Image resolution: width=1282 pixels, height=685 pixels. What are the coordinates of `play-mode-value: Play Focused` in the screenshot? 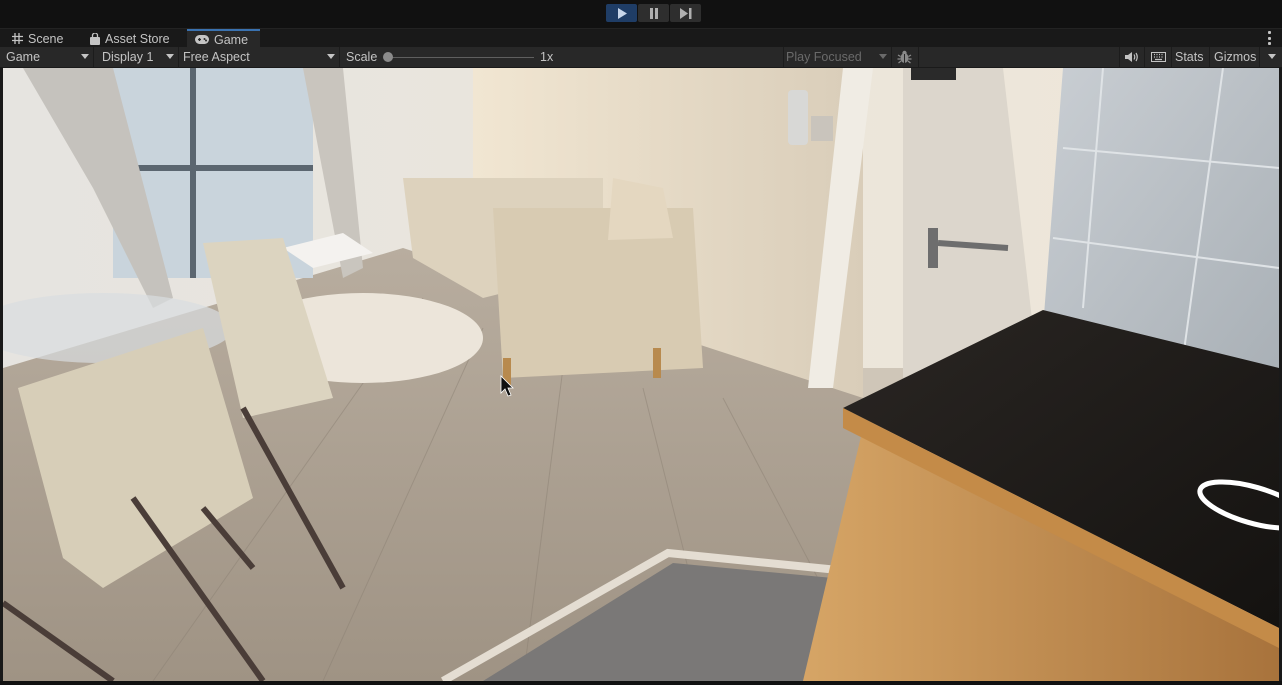 It's located at (824, 57).